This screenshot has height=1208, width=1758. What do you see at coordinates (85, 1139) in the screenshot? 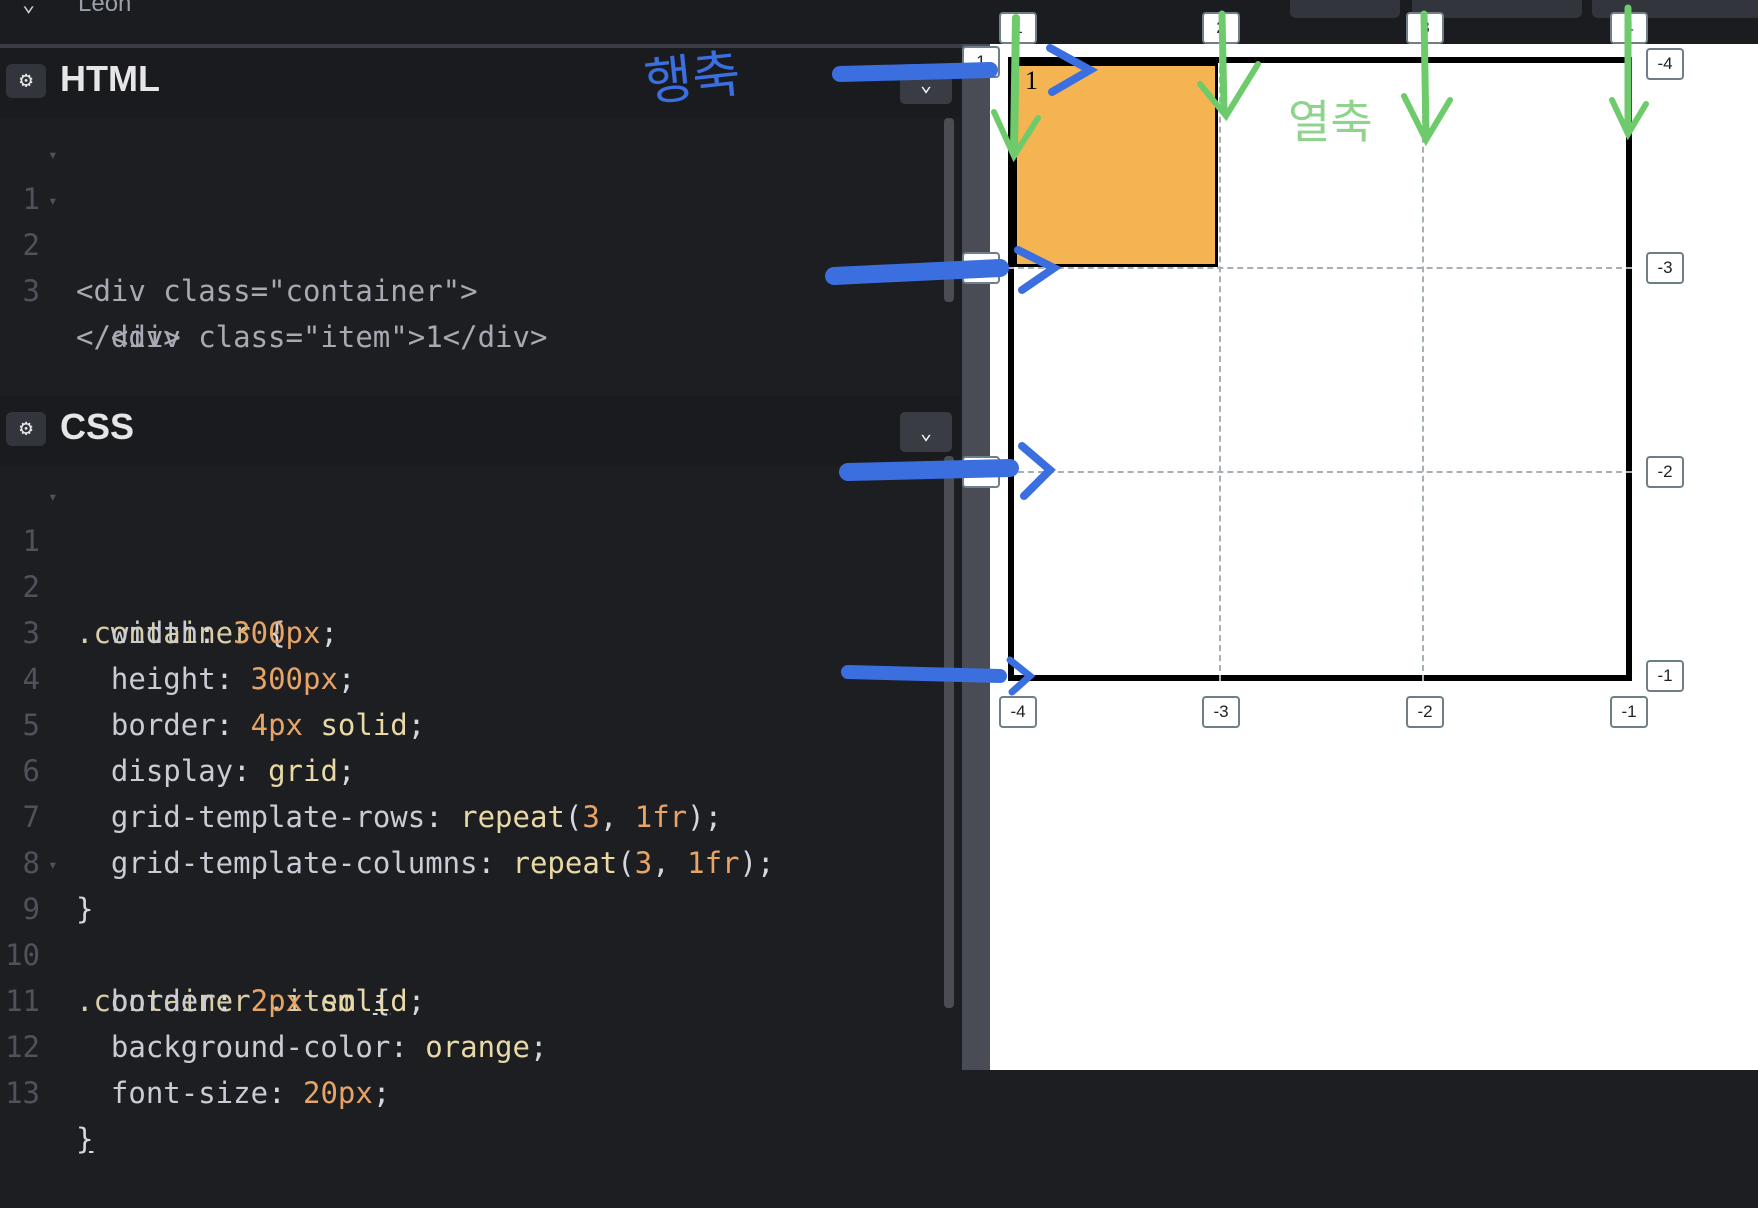
I see `brace: }` at bounding box center [85, 1139].